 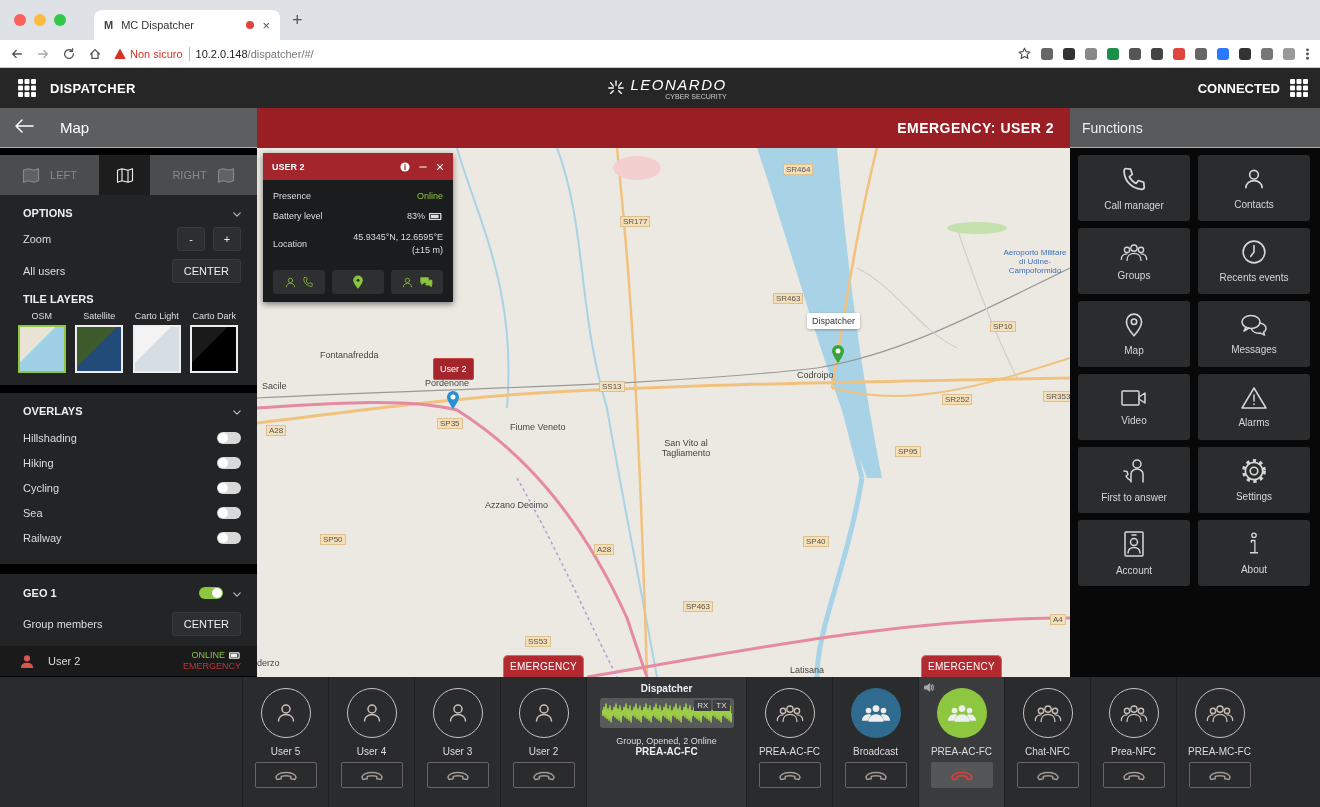 What do you see at coordinates (158, 25) in the screenshot?
I see `tab-title: MC Dispatcher` at bounding box center [158, 25].